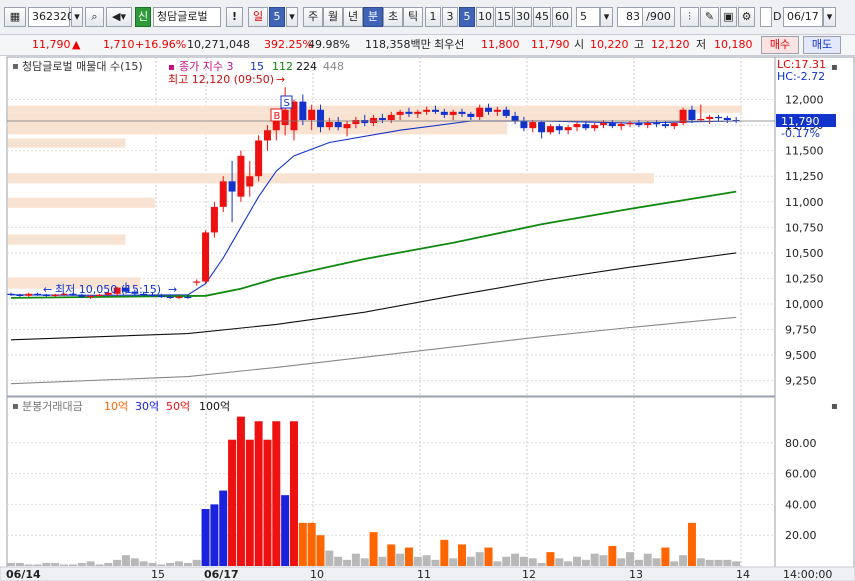 The width and height of the screenshot is (855, 581). What do you see at coordinates (801, 355) in the screenshot?
I see `y-tick-label: 9,500` at bounding box center [801, 355].